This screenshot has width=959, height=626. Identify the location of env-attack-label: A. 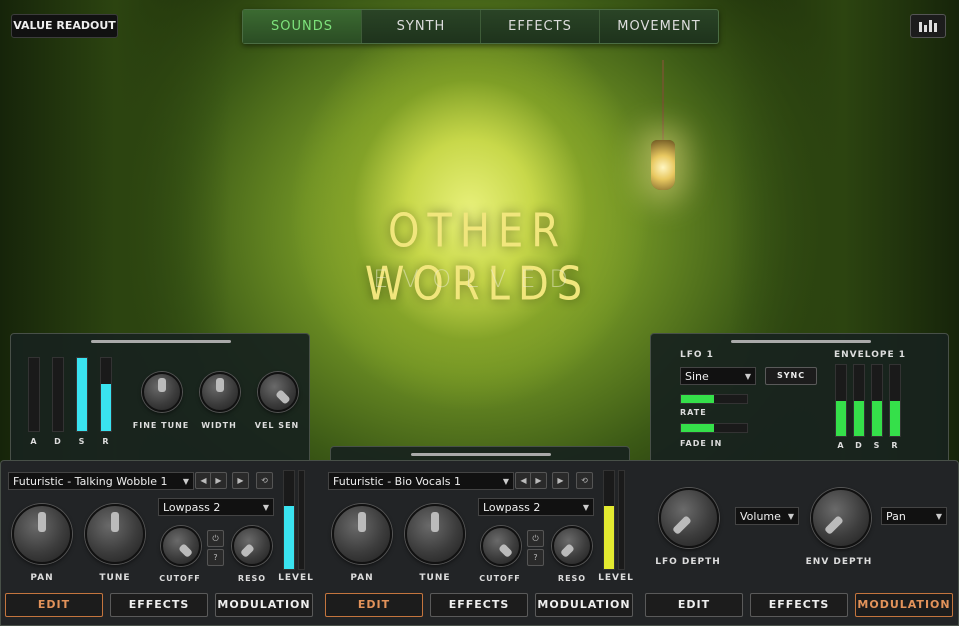
(841, 445).